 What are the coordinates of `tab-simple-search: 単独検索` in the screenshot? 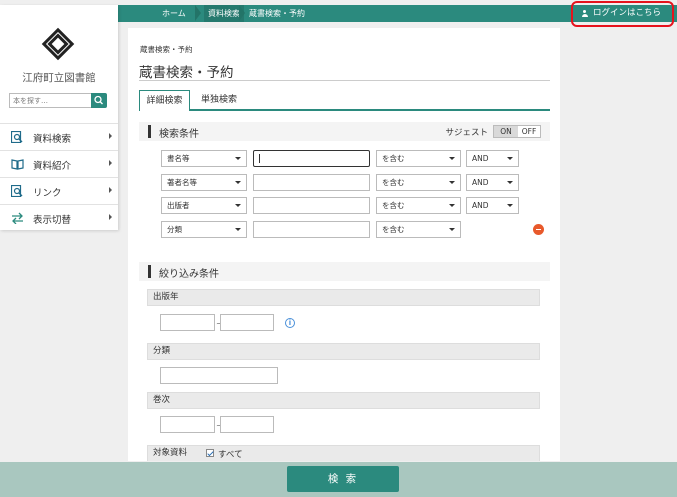 It's located at (219, 100).